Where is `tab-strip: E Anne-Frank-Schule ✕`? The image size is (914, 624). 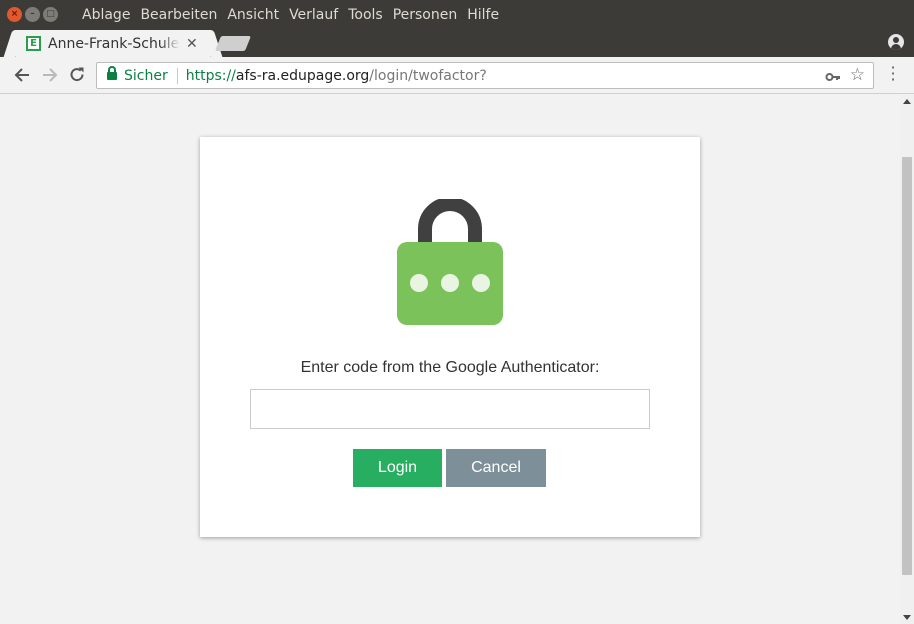 tab-strip: E Anne-Frank-Schule ✕ is located at coordinates (457, 43).